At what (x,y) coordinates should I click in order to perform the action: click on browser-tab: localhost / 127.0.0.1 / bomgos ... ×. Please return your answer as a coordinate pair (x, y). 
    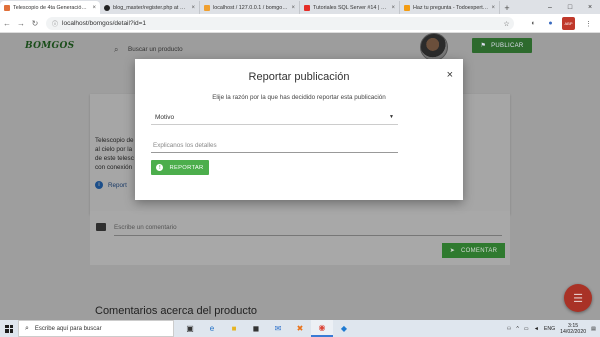
    Looking at the image, I should click on (250, 7).